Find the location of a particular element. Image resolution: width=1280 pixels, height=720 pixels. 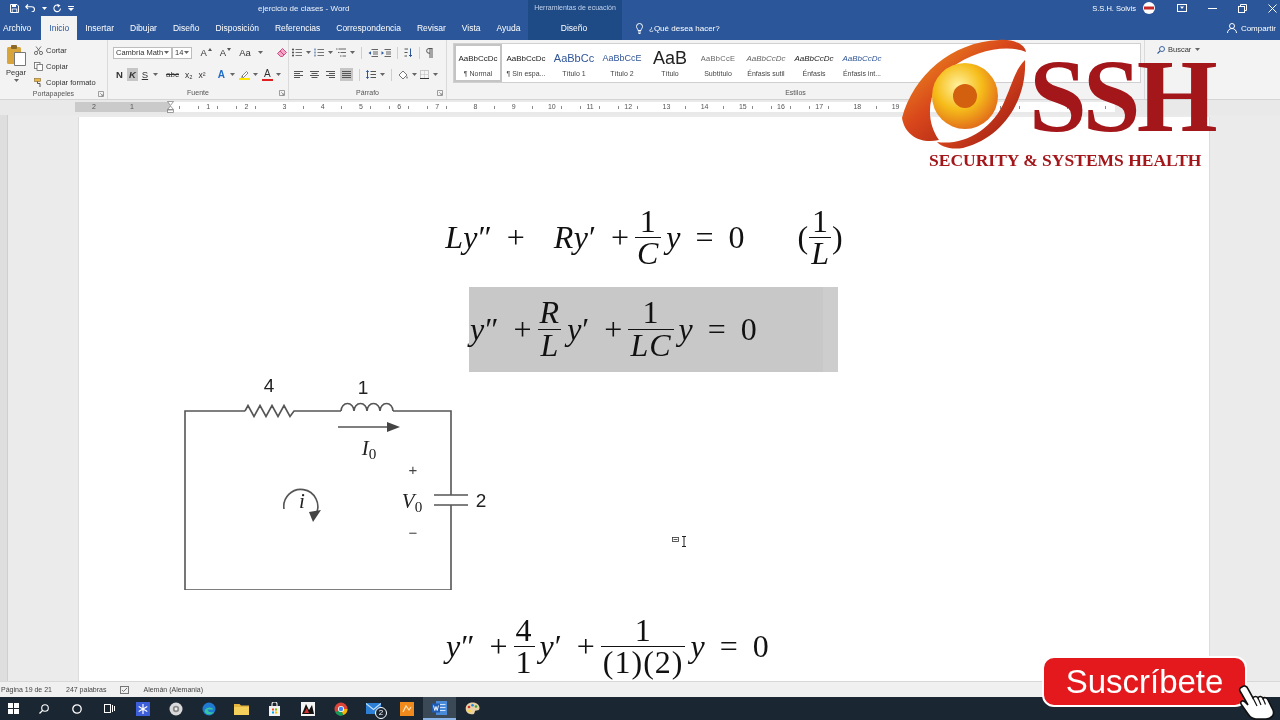

component-label: 2 is located at coordinates (481, 500).